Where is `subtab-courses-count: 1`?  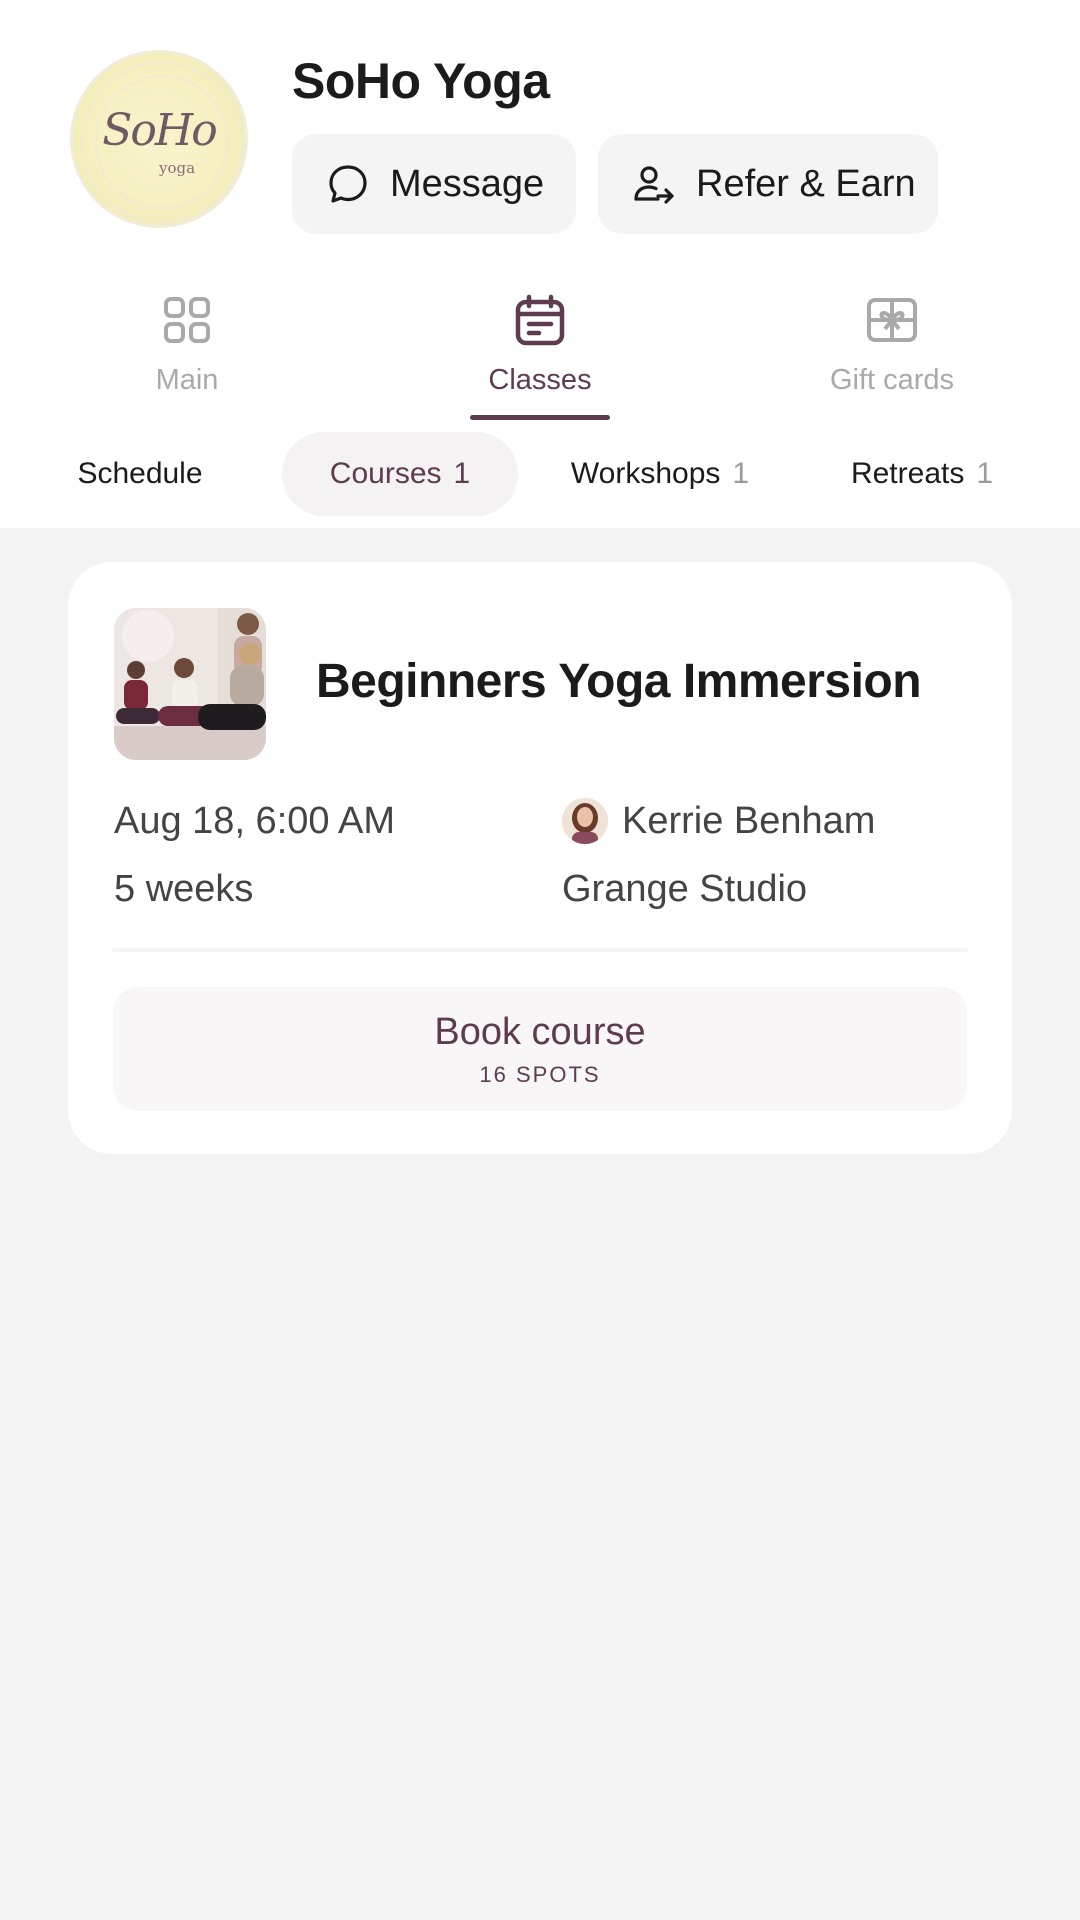
subtab-courses-count: 1 is located at coordinates (462, 473).